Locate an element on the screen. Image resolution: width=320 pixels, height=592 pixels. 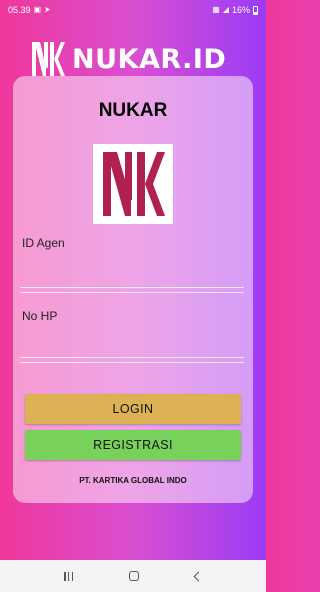
back-icon is located at coordinates (198, 576).